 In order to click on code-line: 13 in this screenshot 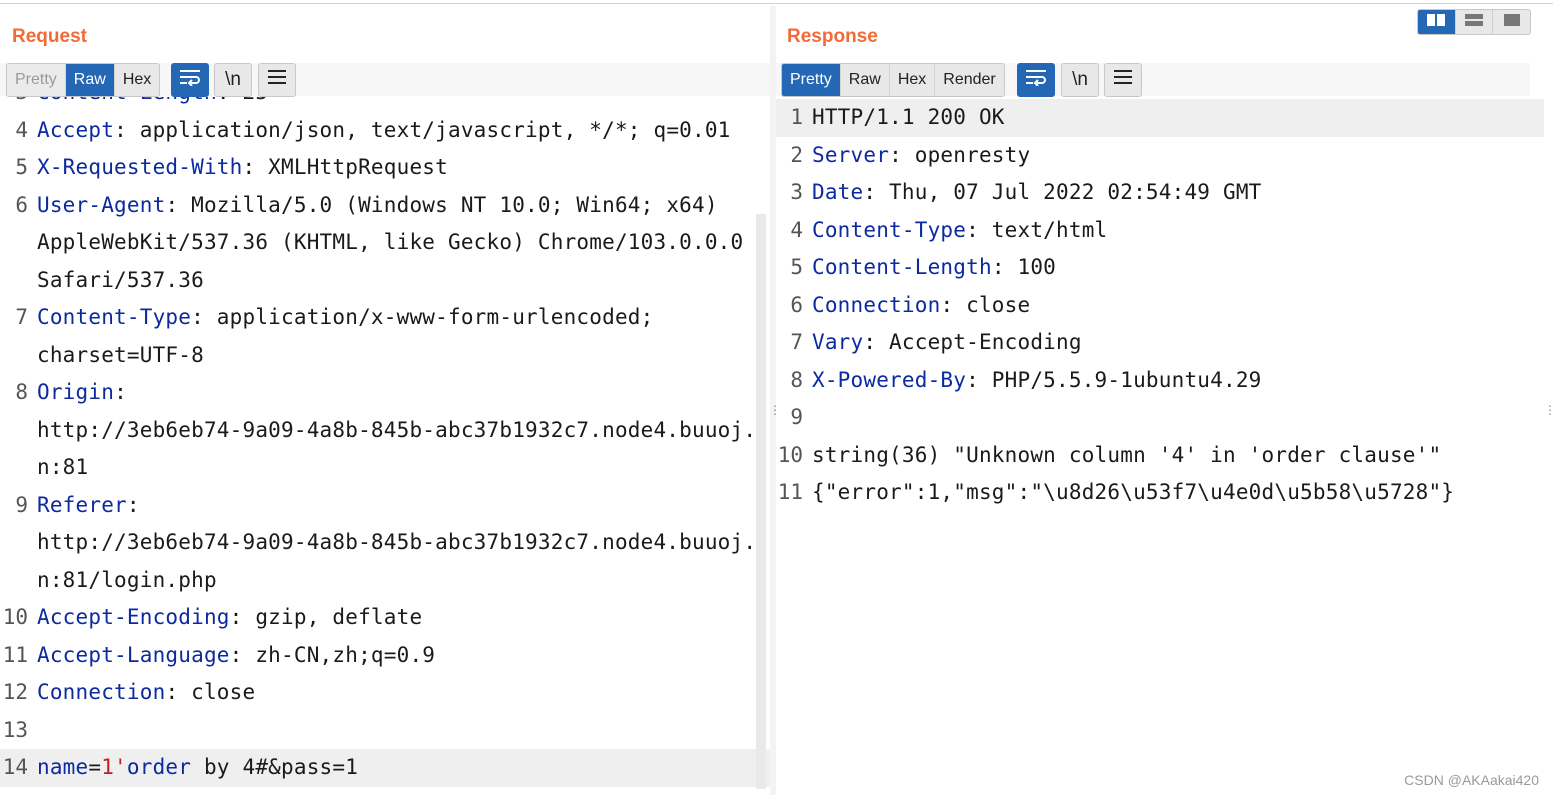, I will do `click(385, 731)`.